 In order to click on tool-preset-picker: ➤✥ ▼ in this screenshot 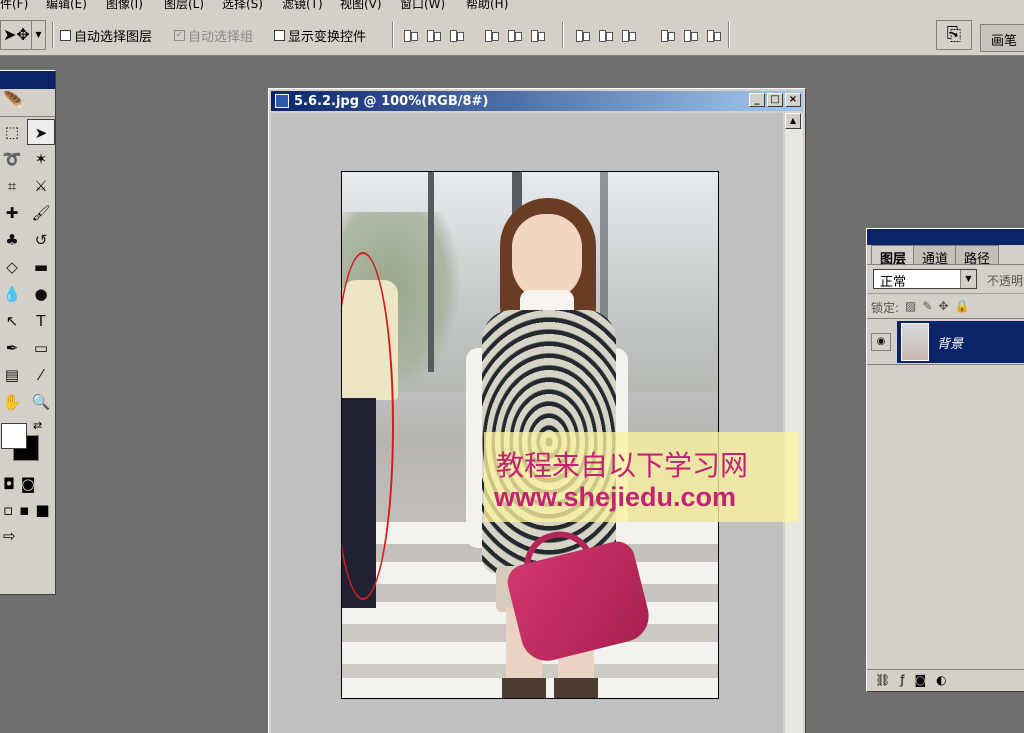, I will do `click(23, 35)`.